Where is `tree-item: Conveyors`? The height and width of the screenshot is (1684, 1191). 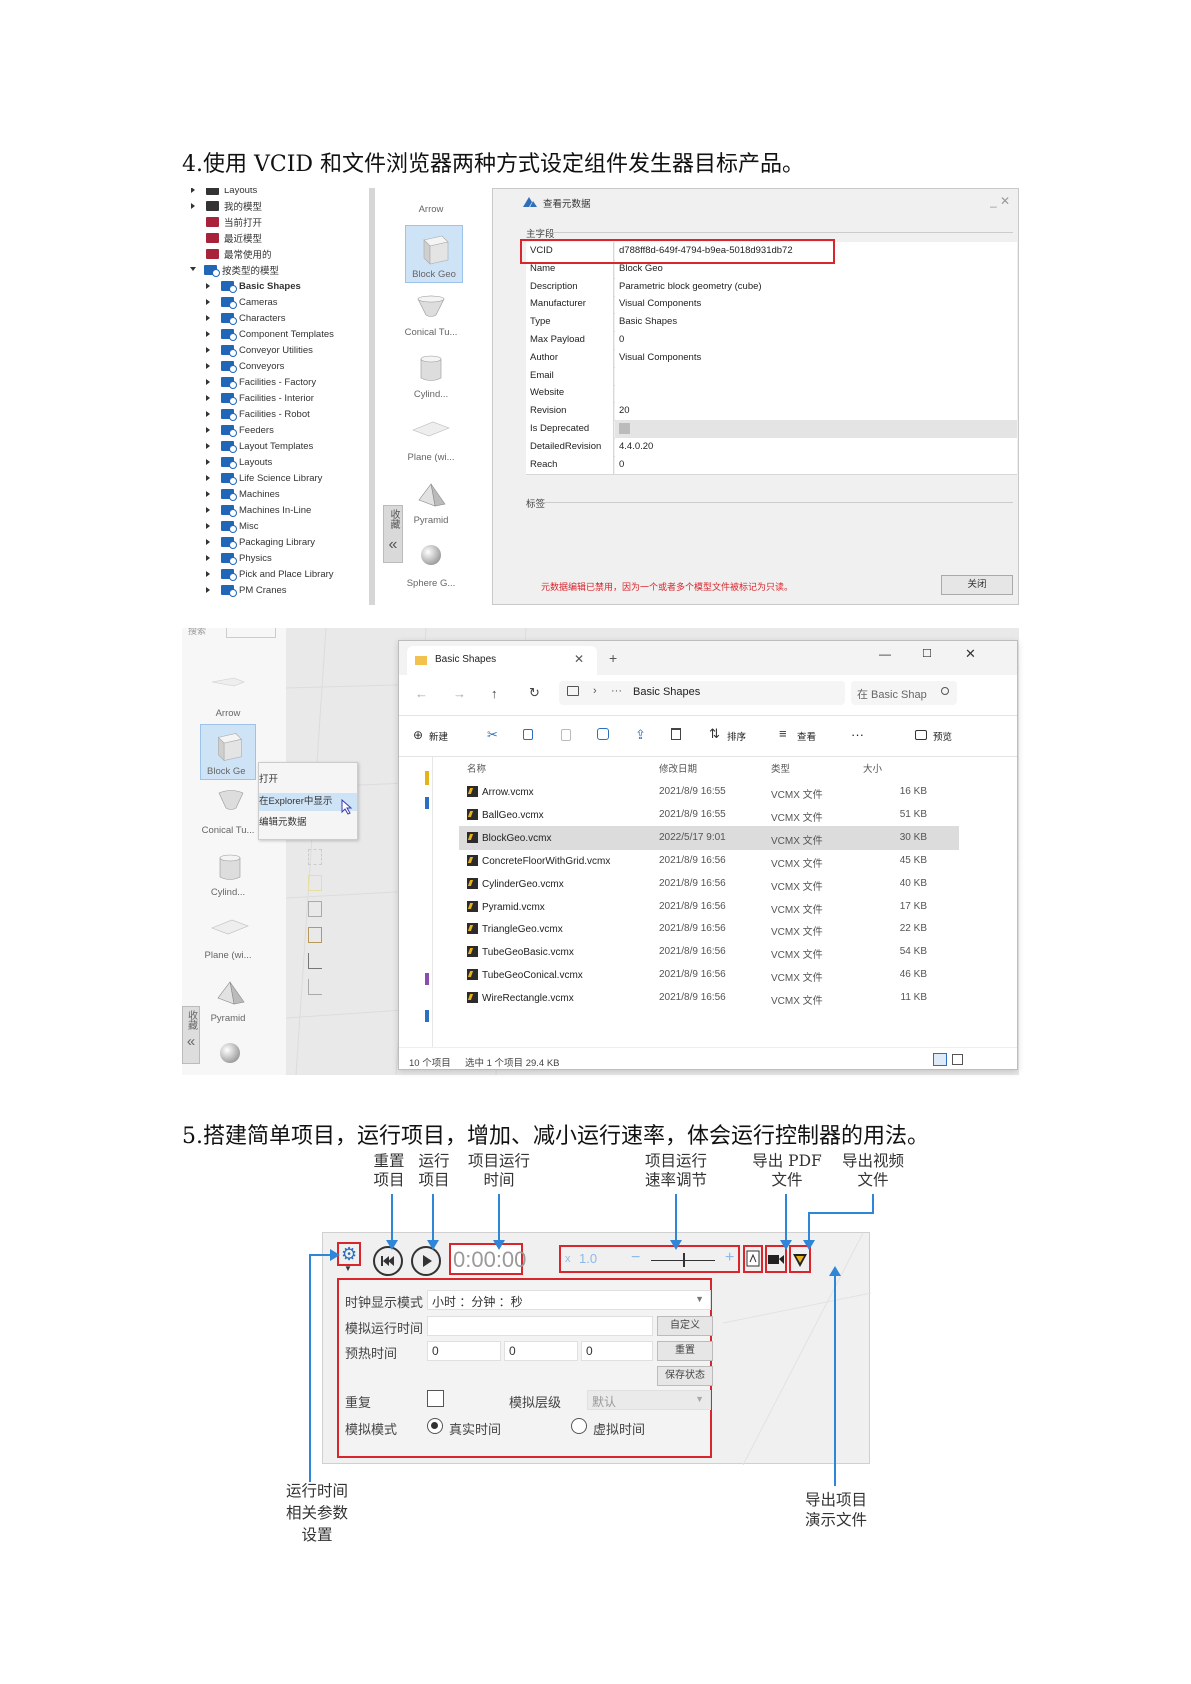 tree-item: Conveyors is located at coordinates (233, 366).